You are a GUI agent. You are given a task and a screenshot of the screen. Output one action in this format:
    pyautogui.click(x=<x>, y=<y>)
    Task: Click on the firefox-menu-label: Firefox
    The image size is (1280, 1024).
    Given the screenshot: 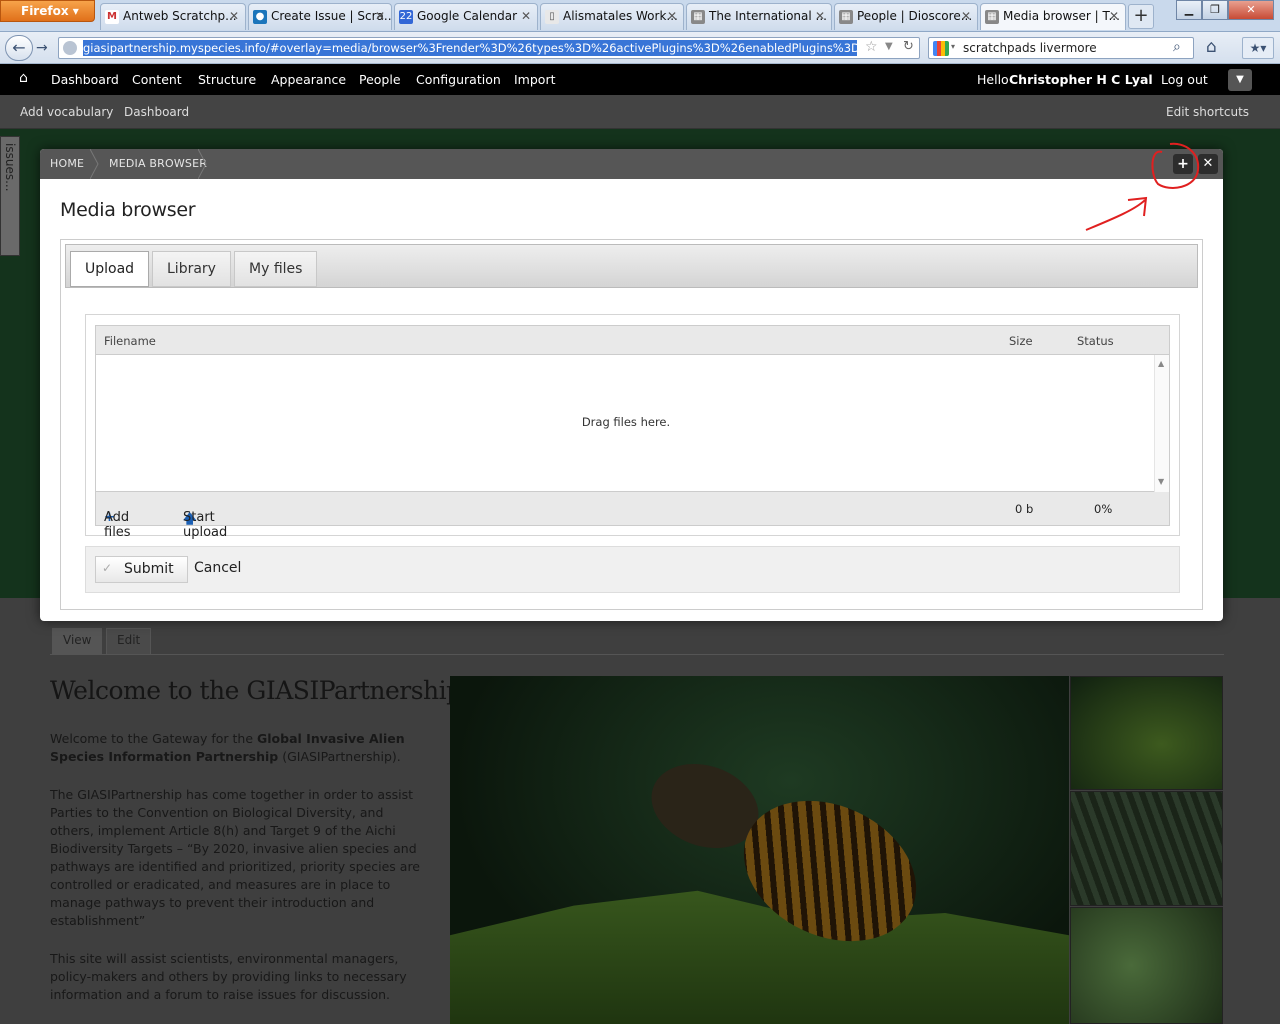 What is the action you would take?
    pyautogui.click(x=45, y=11)
    